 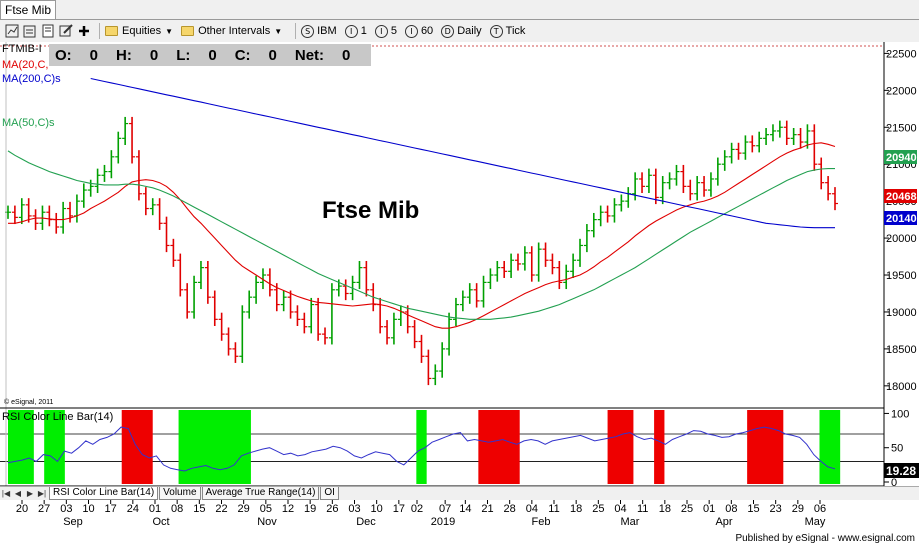 I want to click on interval-i-icon: I, so click(x=381, y=31).